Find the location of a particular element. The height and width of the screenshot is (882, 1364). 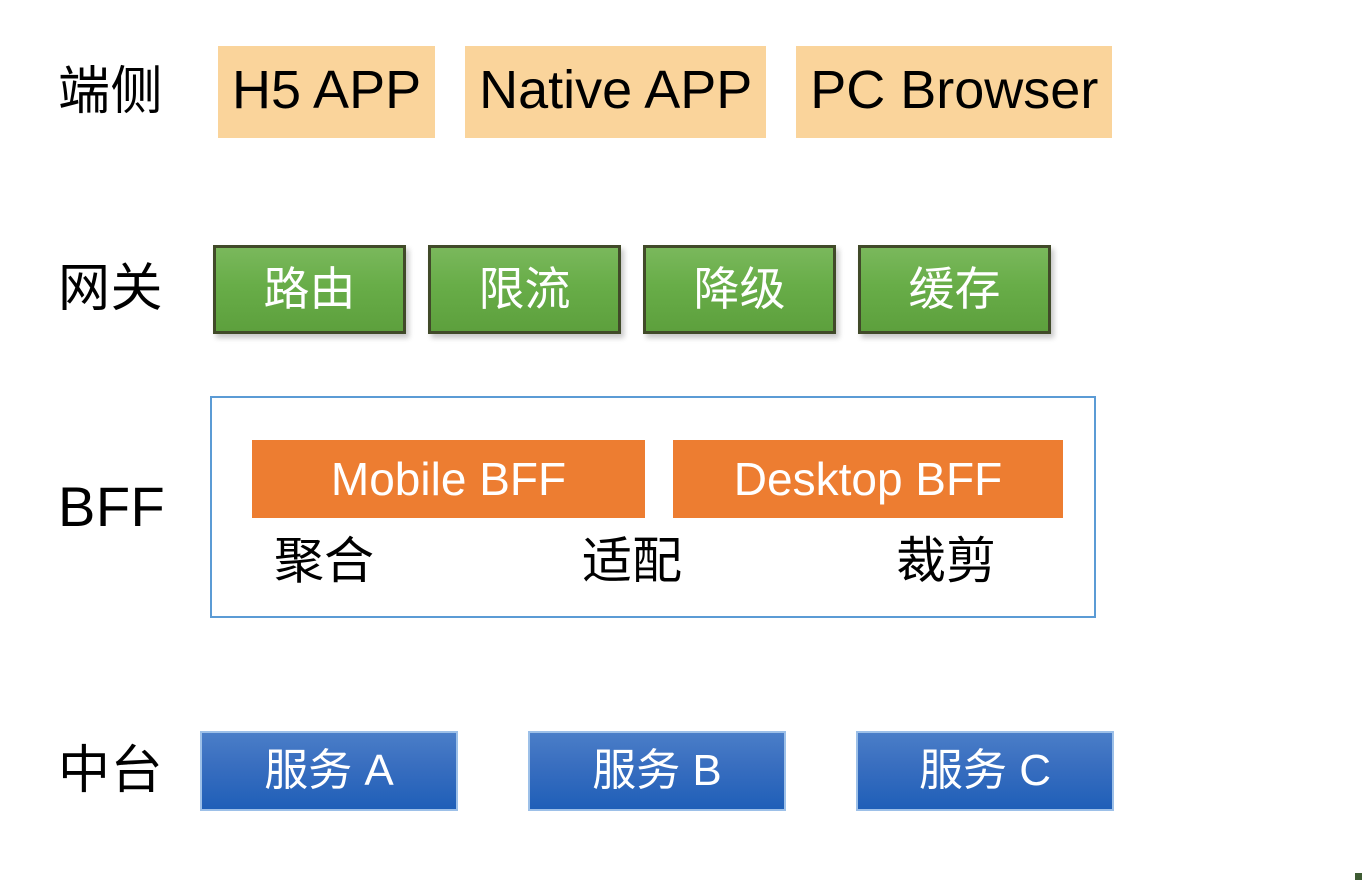

client-chip-group: H5 APP Native APP PC Browser is located at coordinates (665, 92).